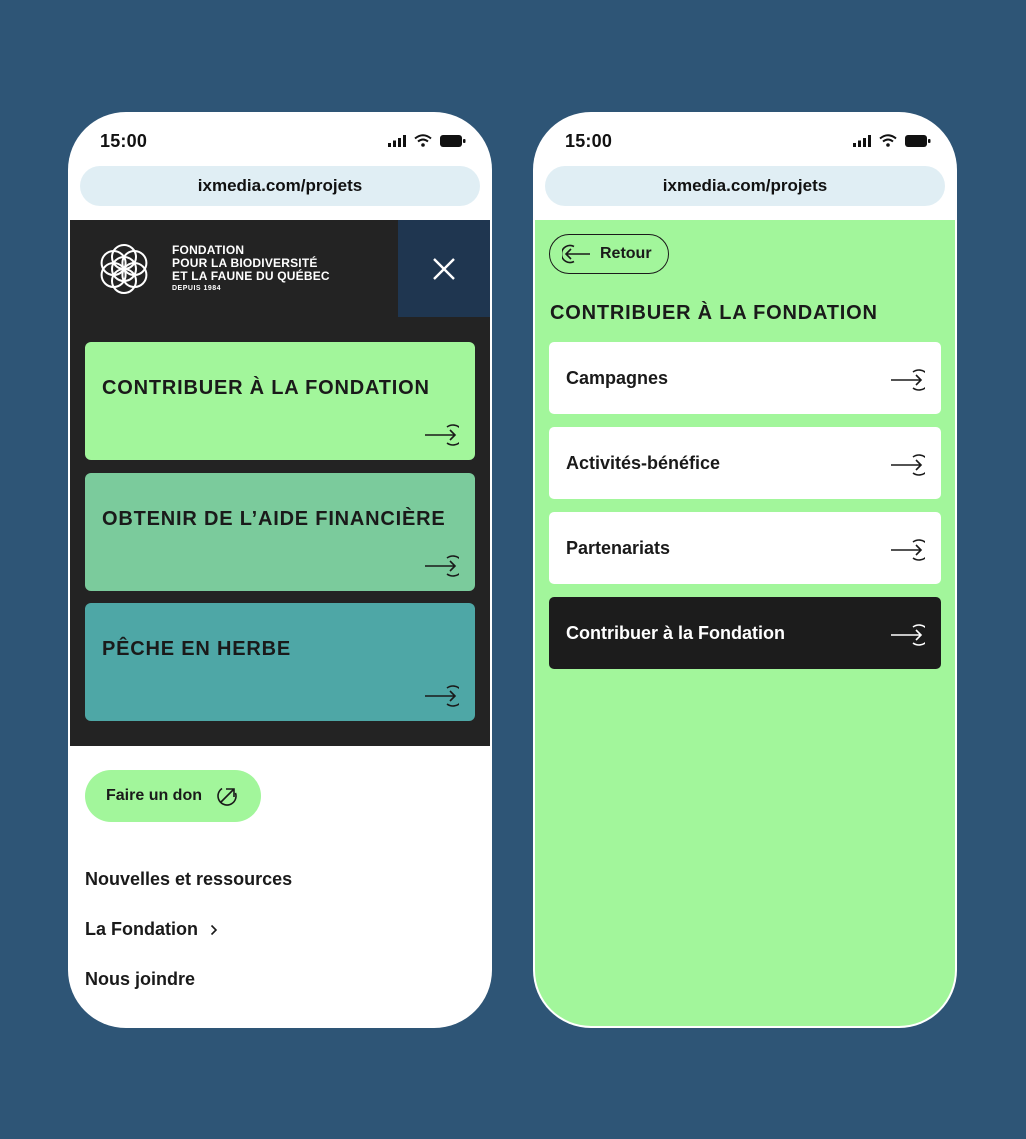 The image size is (1026, 1139). Describe the element at coordinates (675, 633) in the screenshot. I see `item-label: Contribuer à la Fondation` at that location.